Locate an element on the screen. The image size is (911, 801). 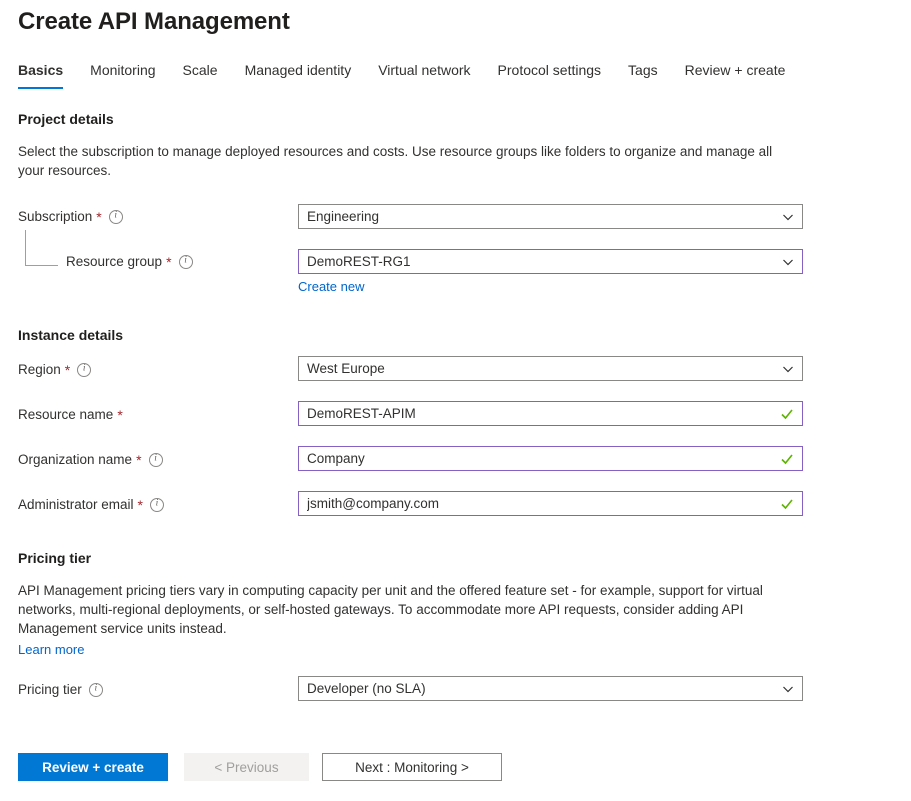
subscription-label: Subscription * i is located at coordinates (70, 216).